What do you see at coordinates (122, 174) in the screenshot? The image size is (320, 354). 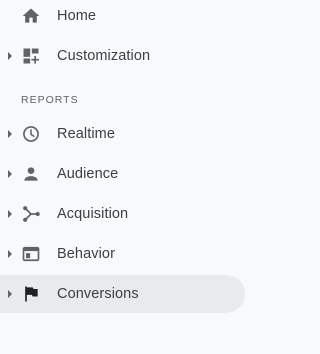 I see `nav-item-audience: Audience` at bounding box center [122, 174].